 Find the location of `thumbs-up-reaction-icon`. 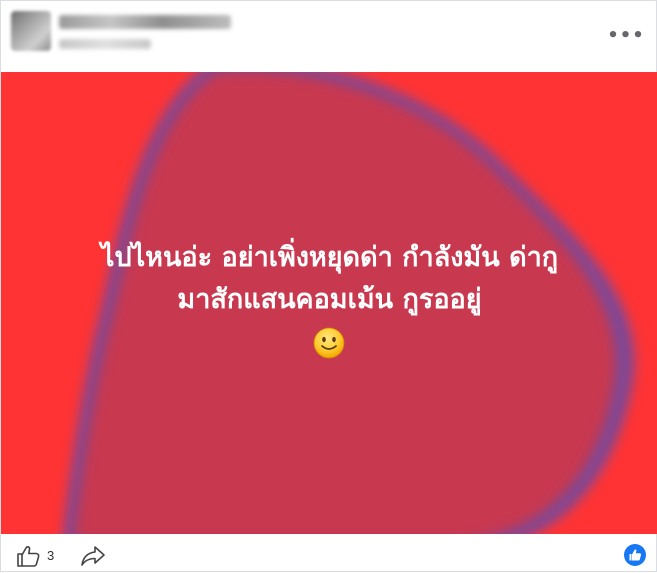

thumbs-up-reaction-icon is located at coordinates (635, 555).